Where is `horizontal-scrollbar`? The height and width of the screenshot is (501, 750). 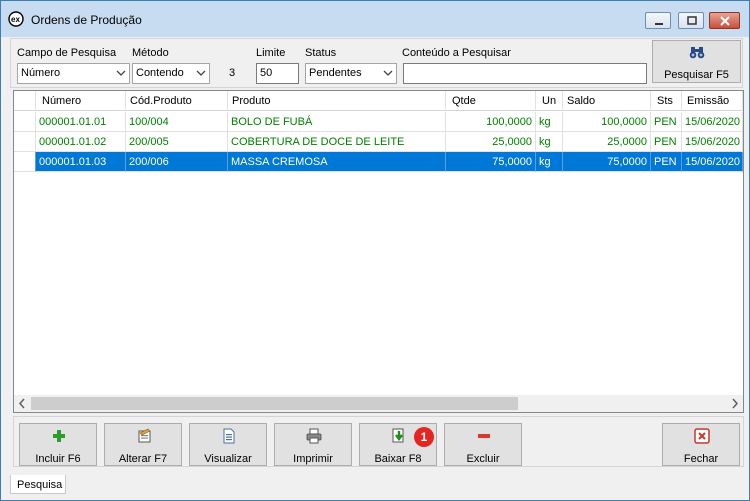 horizontal-scrollbar is located at coordinates (378, 403).